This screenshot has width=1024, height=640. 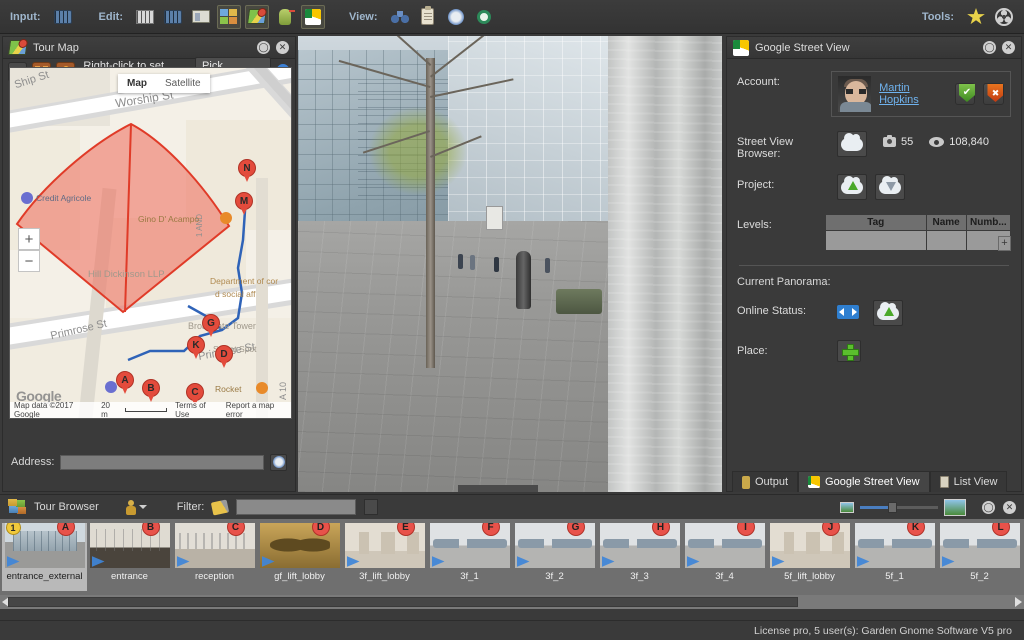 I want to click on eye-icon, so click(x=937, y=142).